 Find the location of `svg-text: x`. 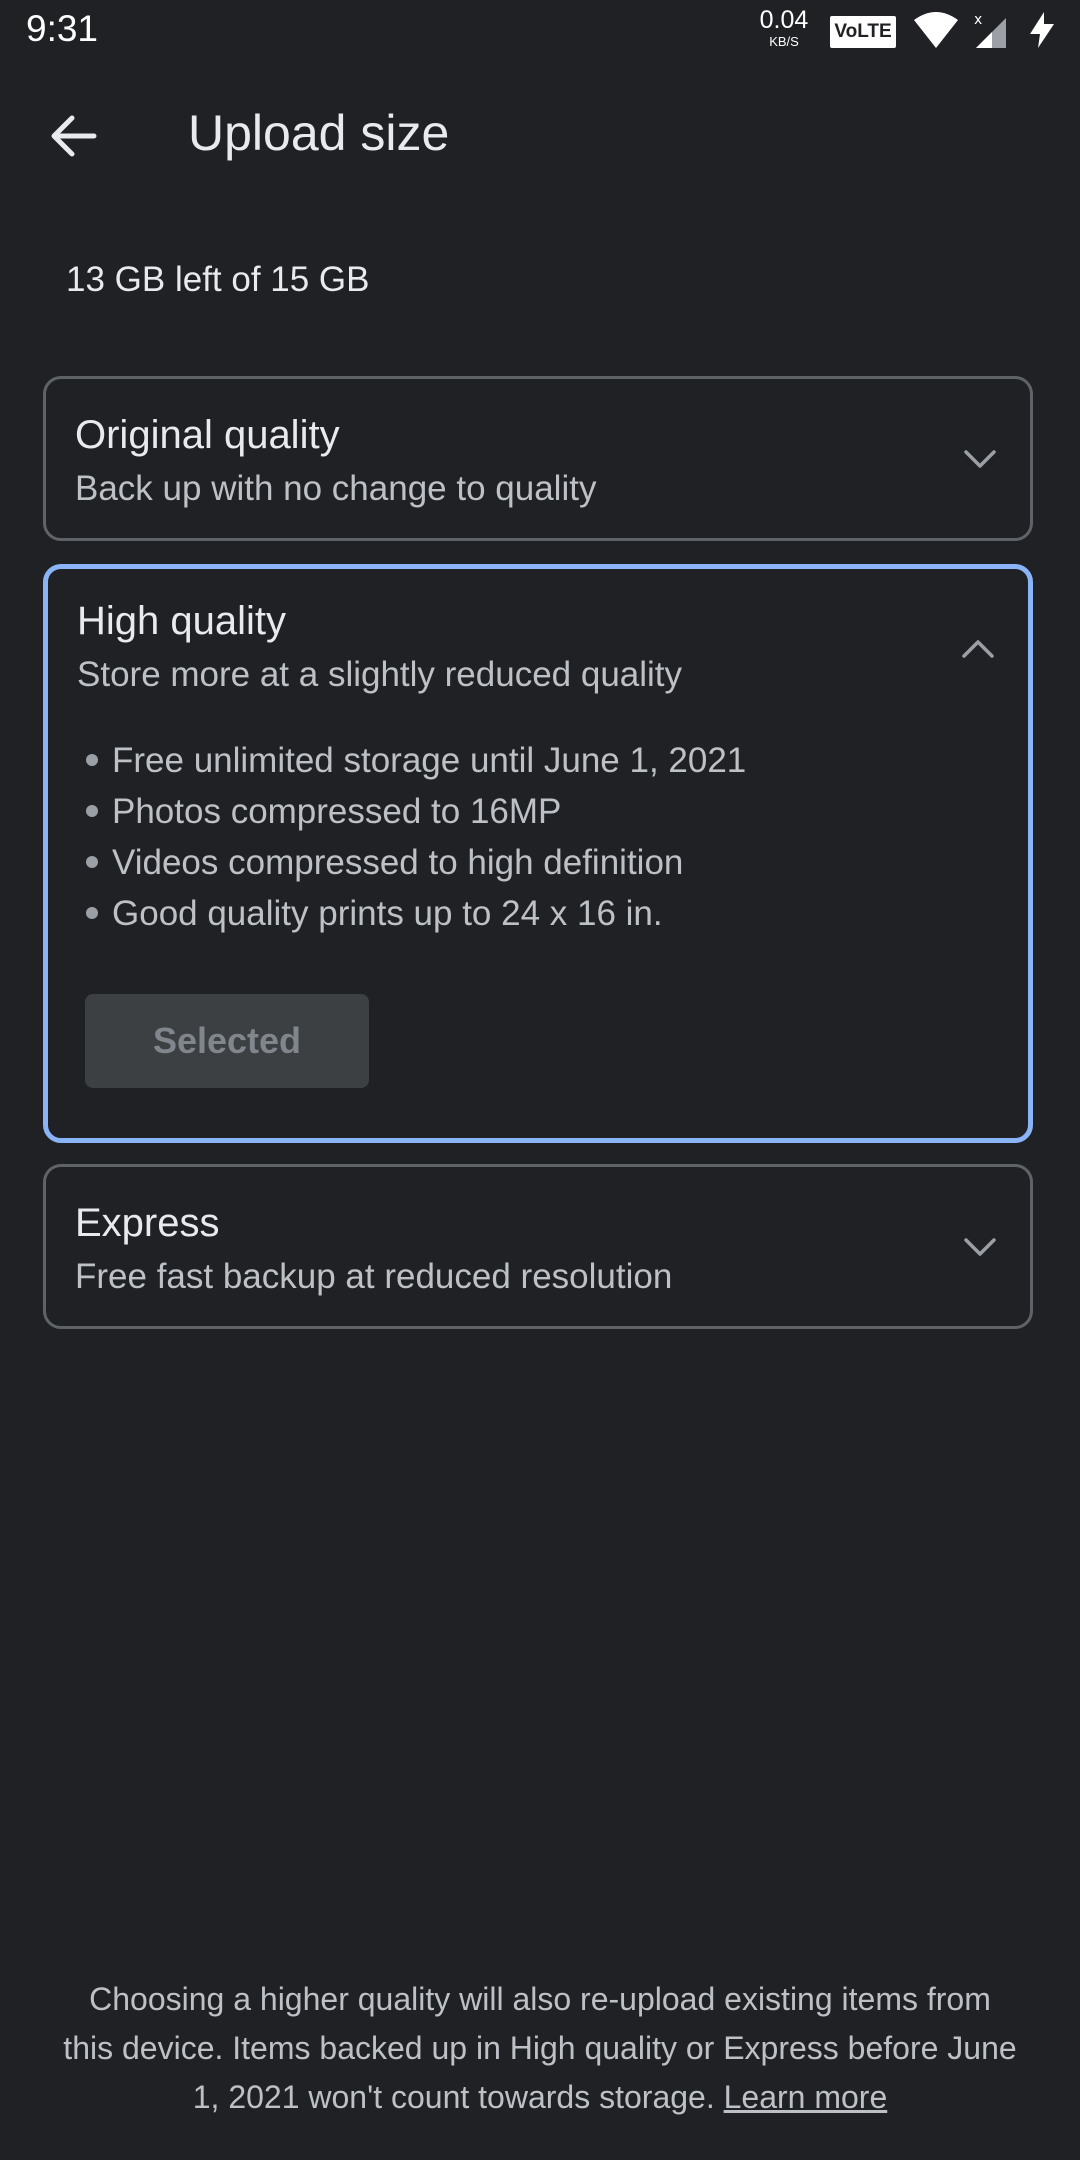

svg-text: x is located at coordinates (978, 20).